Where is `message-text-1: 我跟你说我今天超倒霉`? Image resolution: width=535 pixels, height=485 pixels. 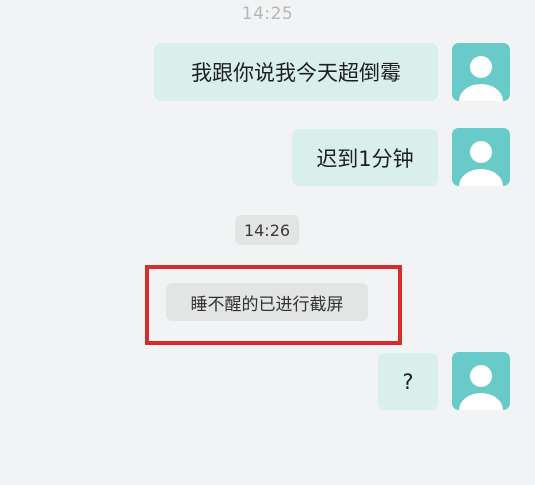
message-text-1: 我跟你说我今天超倒霉 is located at coordinates (296, 73).